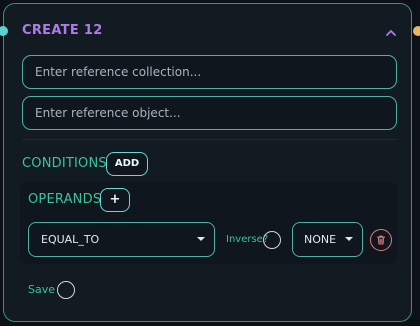 This screenshot has height=326, width=420. What do you see at coordinates (320, 239) in the screenshot?
I see `none-select-value: NONE` at bounding box center [320, 239].